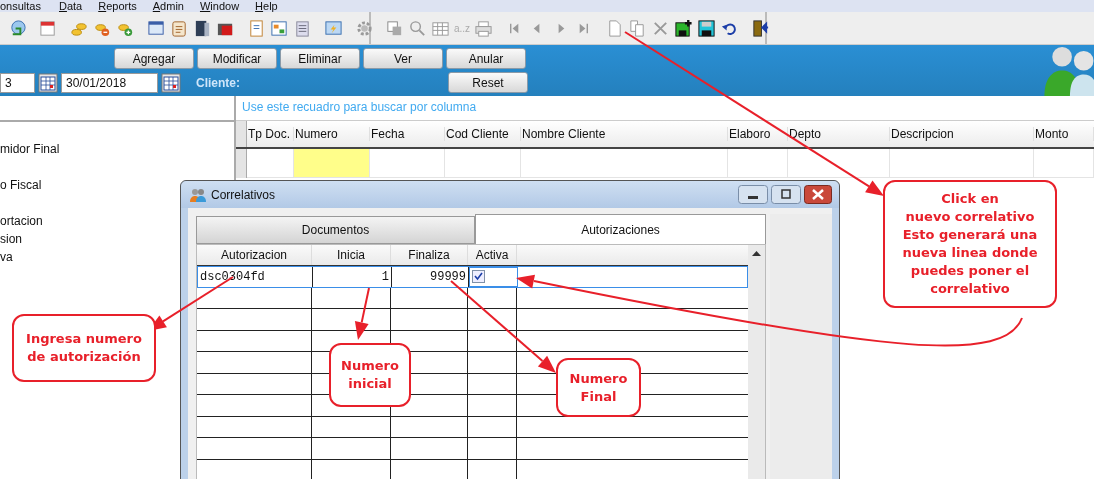 This screenshot has height=479, width=1094. Describe the element at coordinates (707, 28) in the screenshot. I see `save-icon` at that location.